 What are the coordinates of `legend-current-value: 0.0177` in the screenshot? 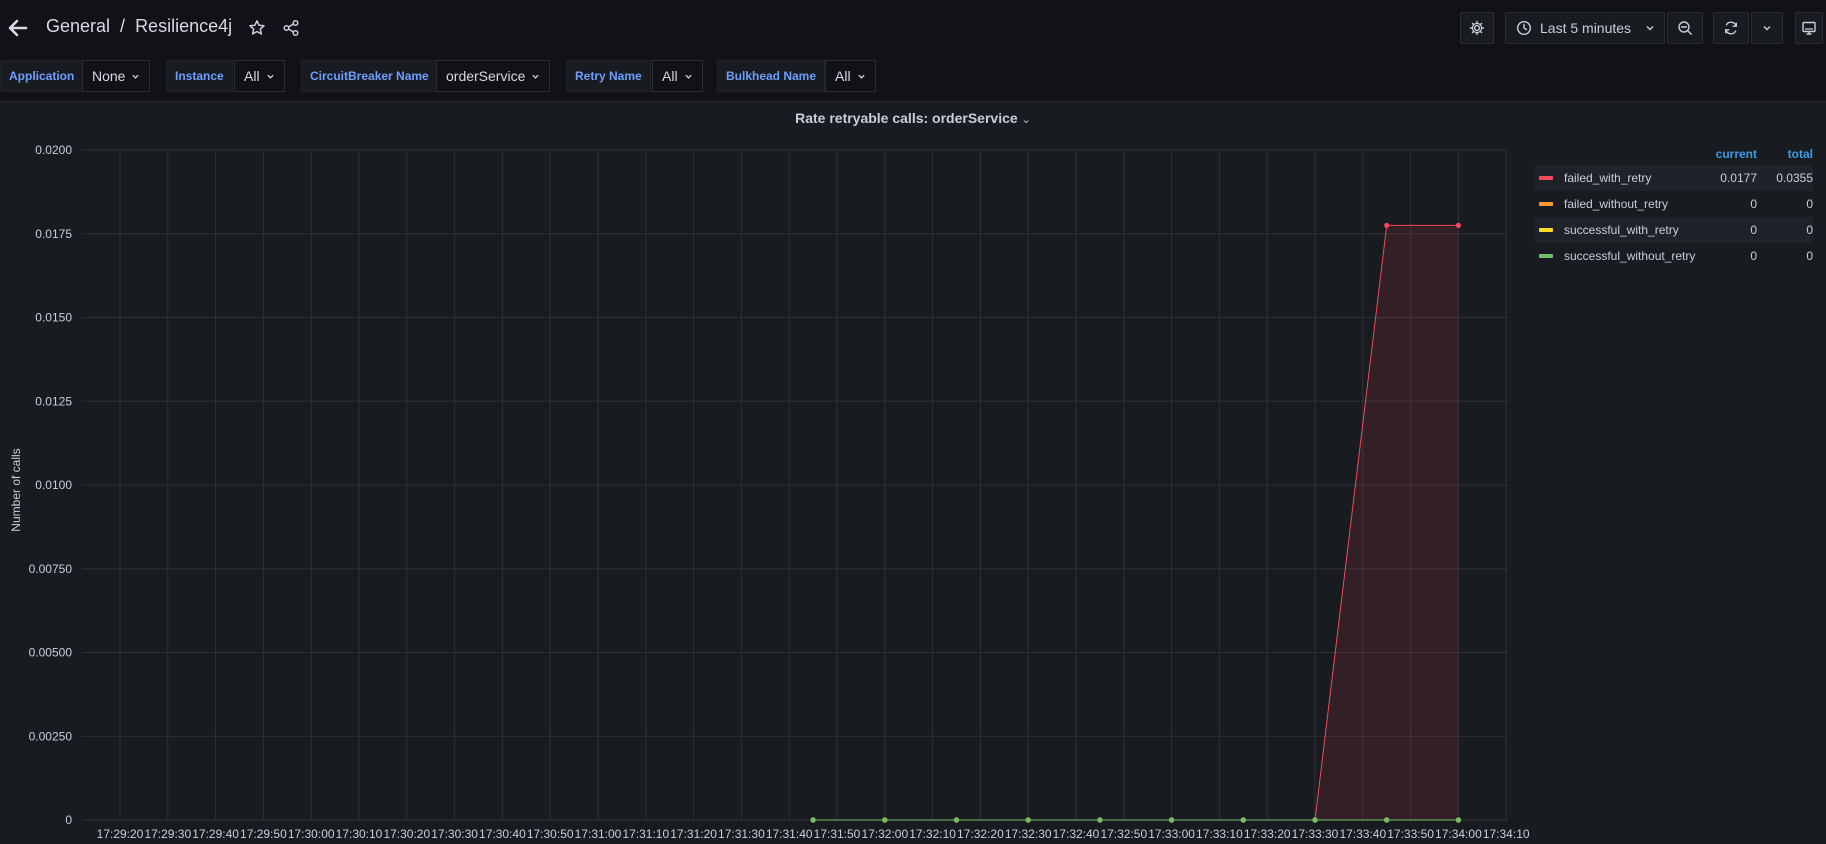 It's located at (1738, 178).